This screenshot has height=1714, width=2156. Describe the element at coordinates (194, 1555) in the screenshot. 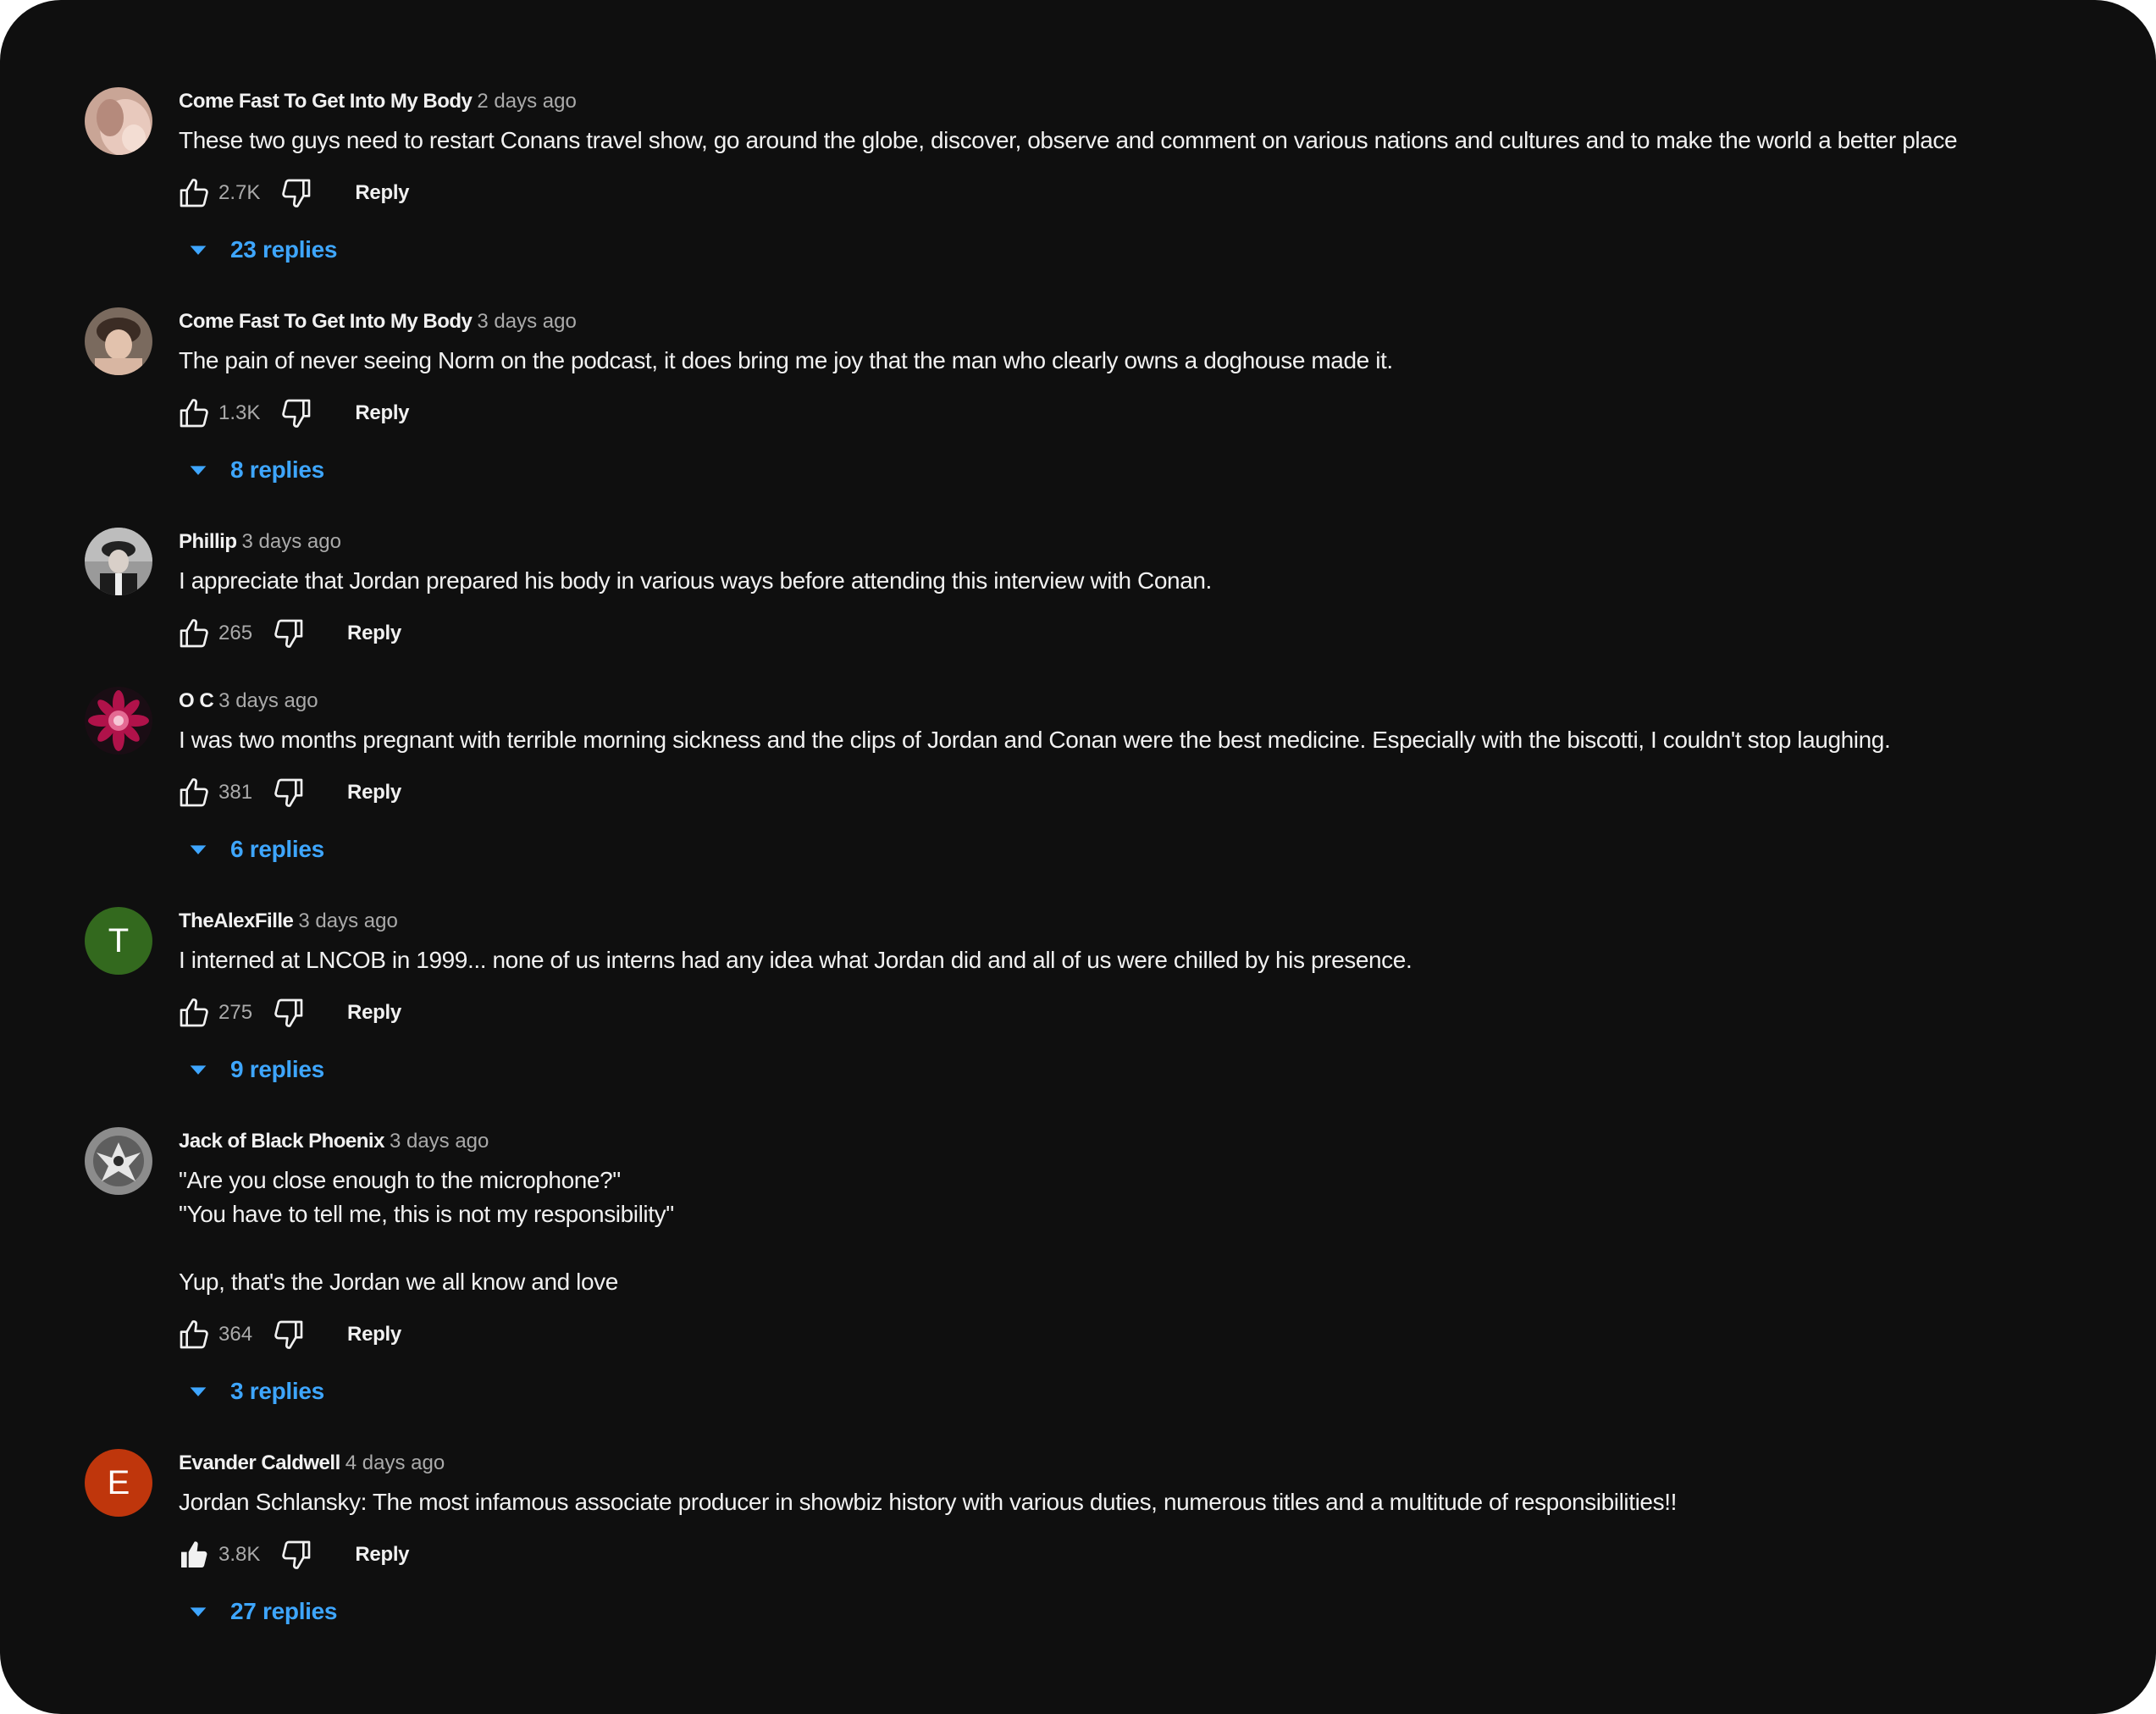

I see `thumbs-up-filled-icon` at that location.